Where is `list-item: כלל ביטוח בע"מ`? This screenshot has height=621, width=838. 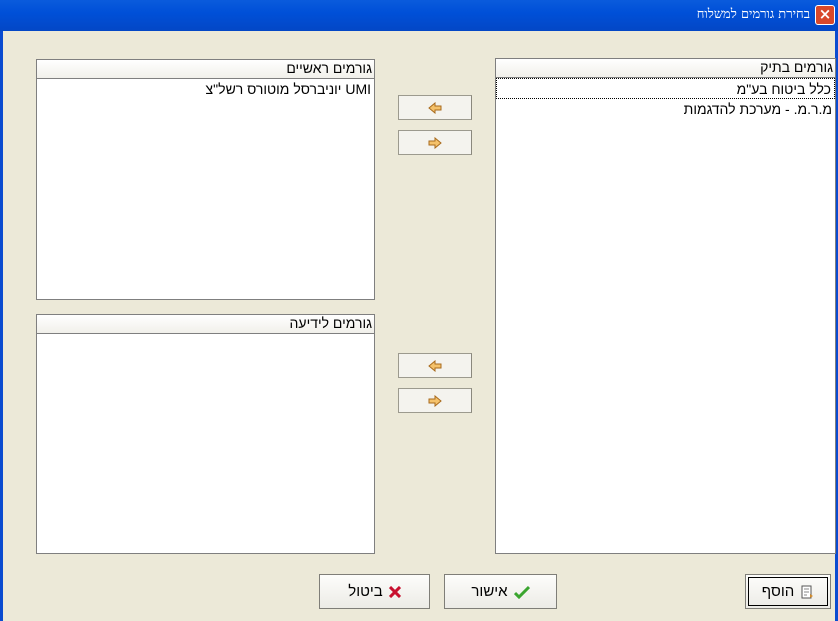 list-item: כלל ביטוח בע"מ is located at coordinates (665, 88).